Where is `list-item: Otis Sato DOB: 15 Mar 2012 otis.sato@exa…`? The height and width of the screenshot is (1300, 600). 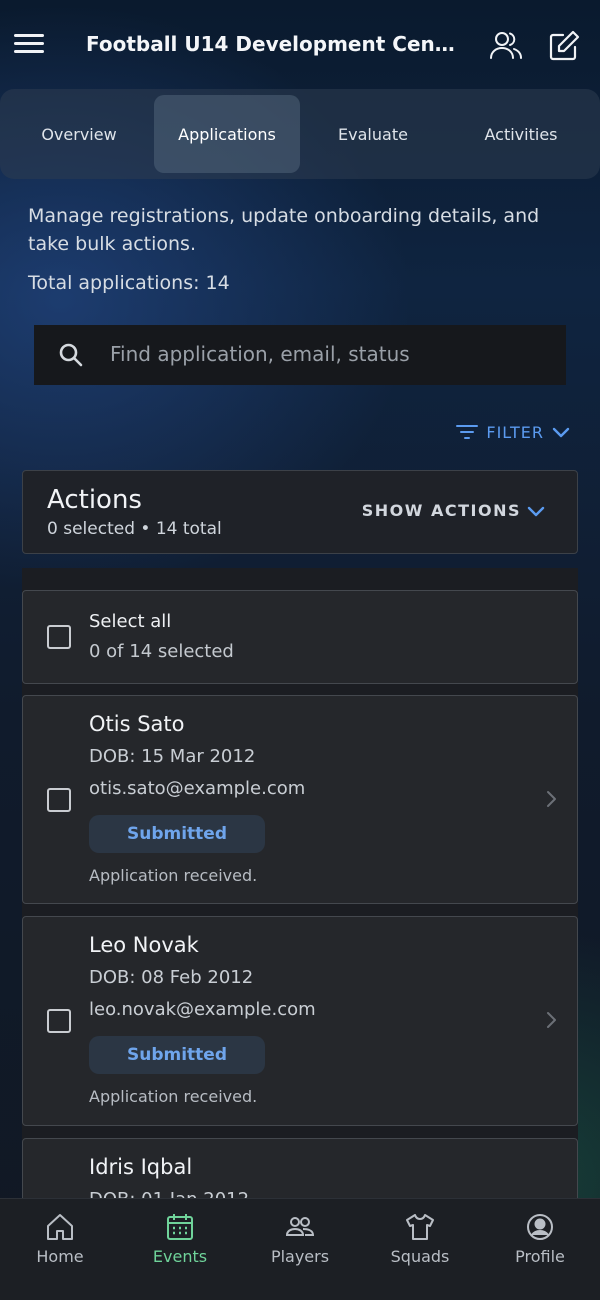 list-item: Otis Sato DOB: 15 Mar 2012 otis.sato@exa… is located at coordinates (300, 799).